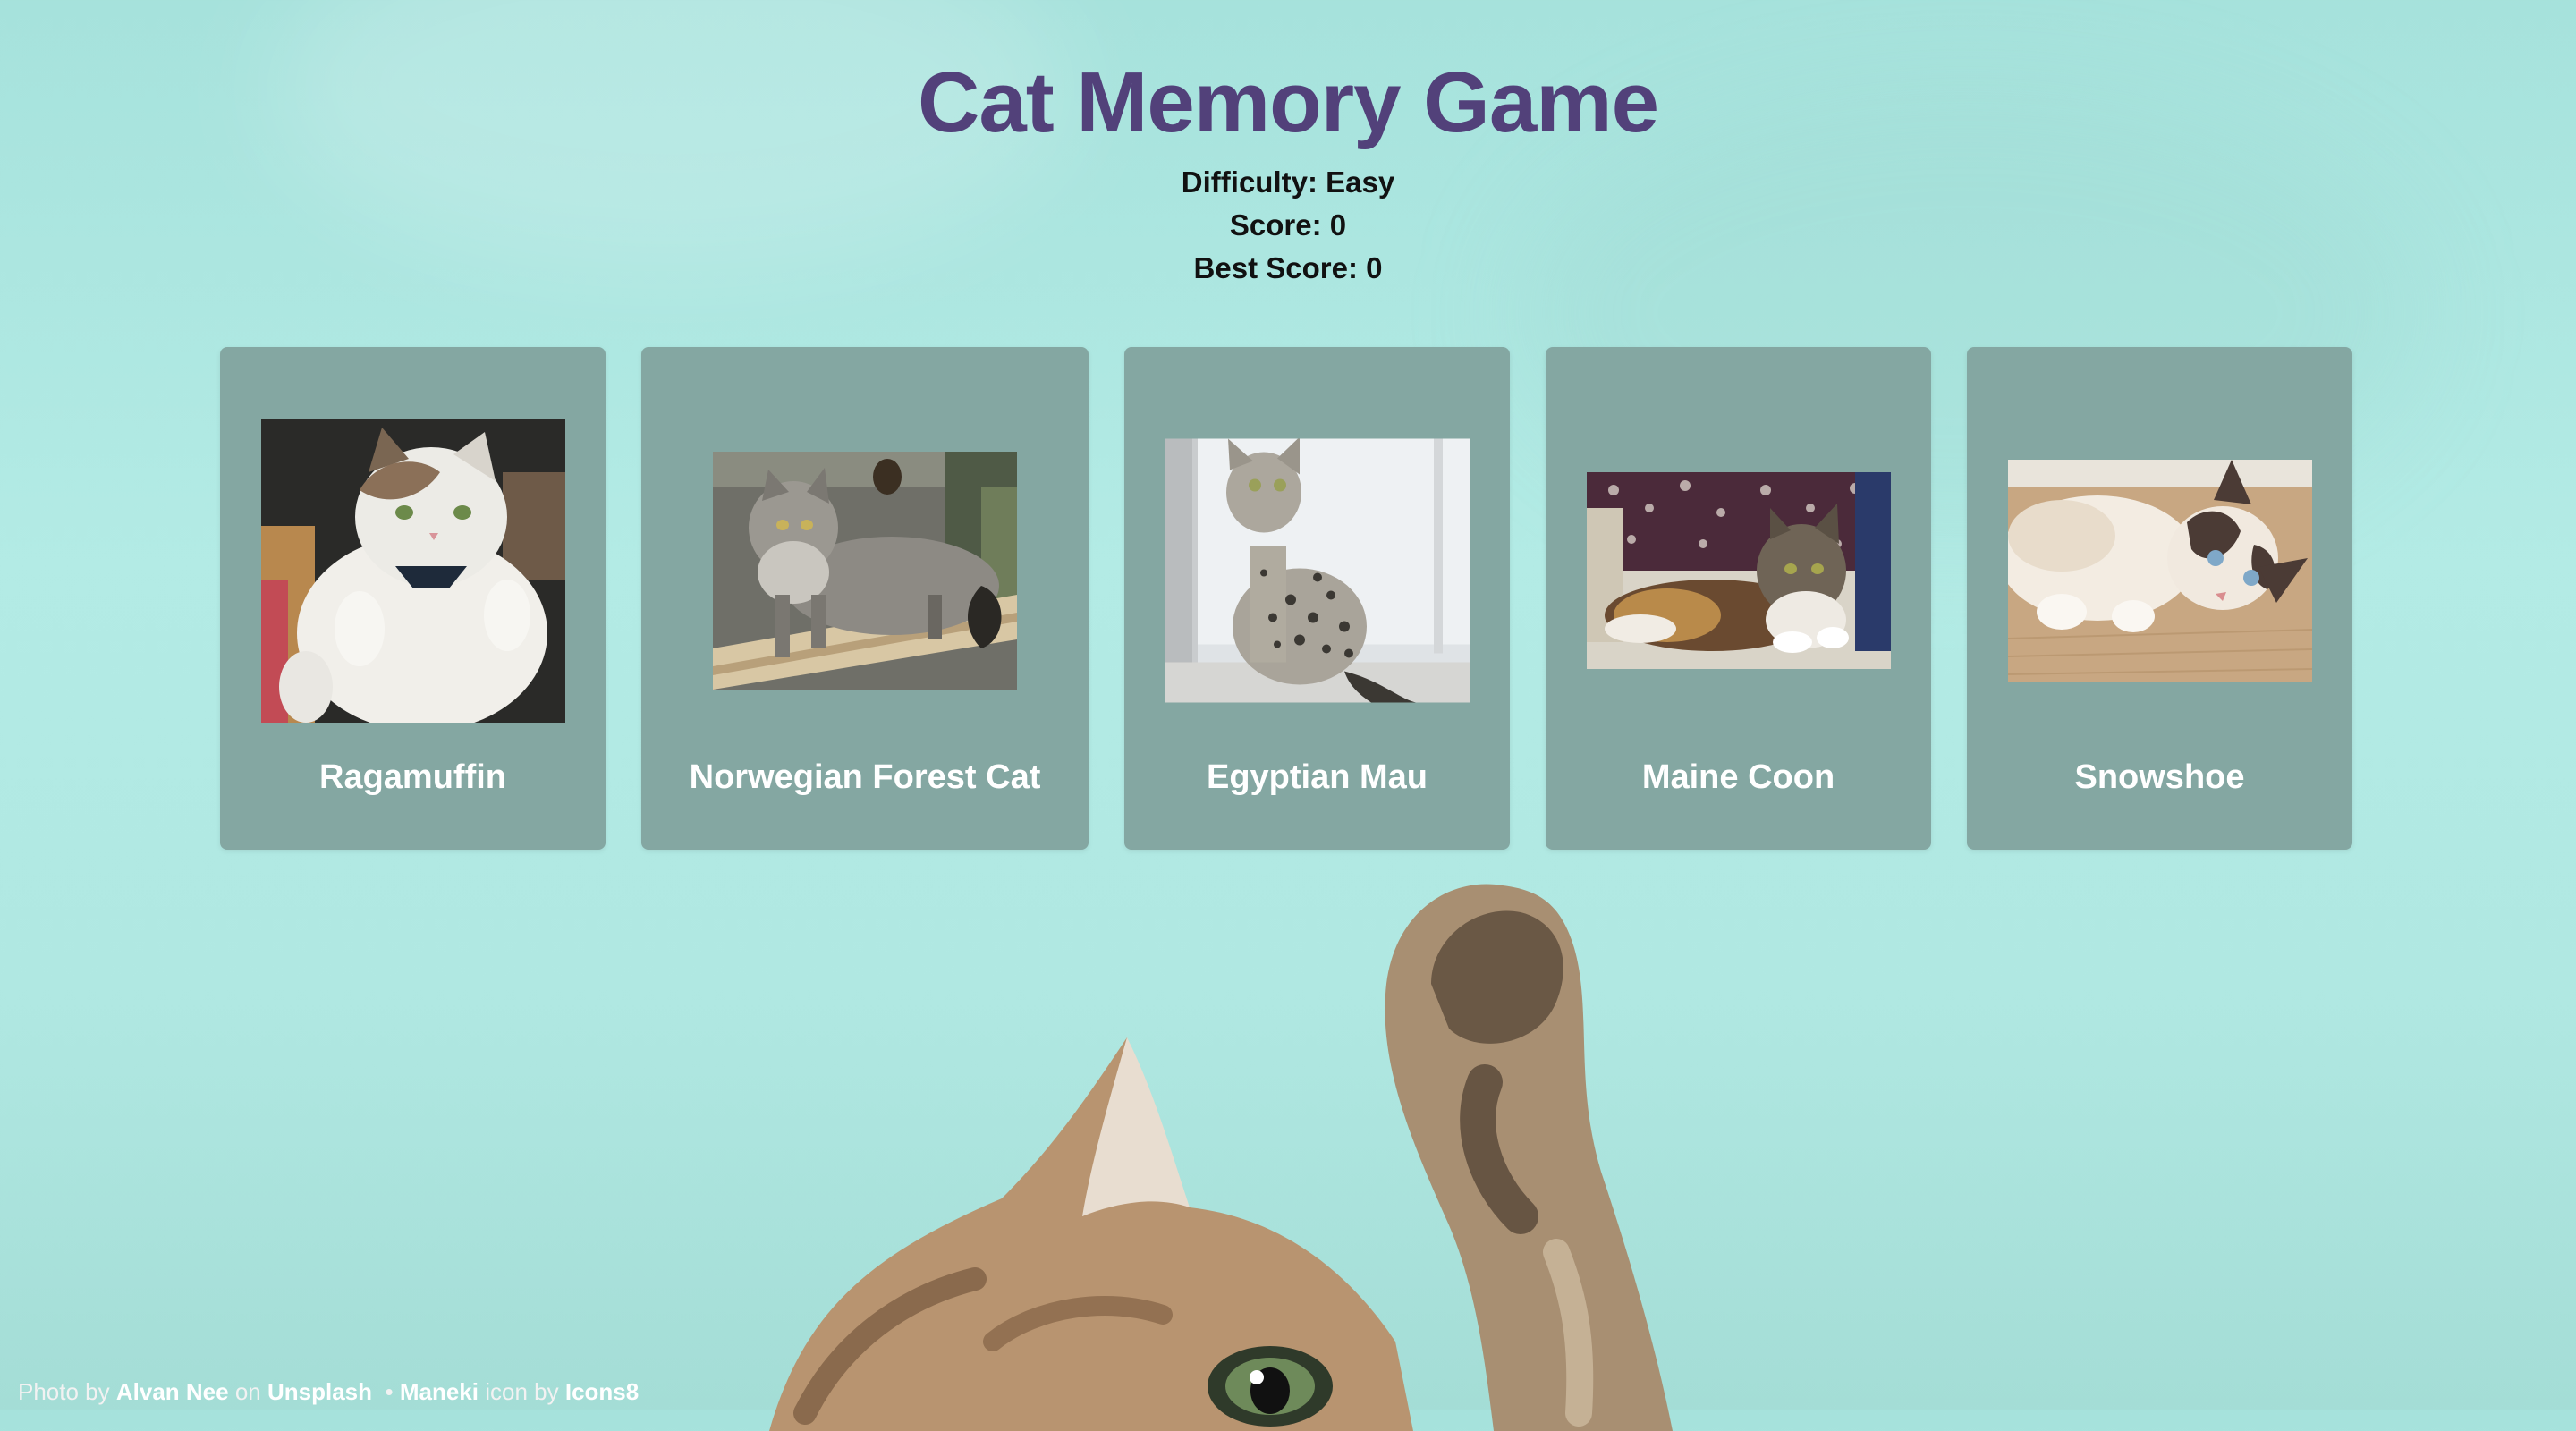 The height and width of the screenshot is (1431, 2576). I want to click on background-cat-image, so click(1221, 1157).